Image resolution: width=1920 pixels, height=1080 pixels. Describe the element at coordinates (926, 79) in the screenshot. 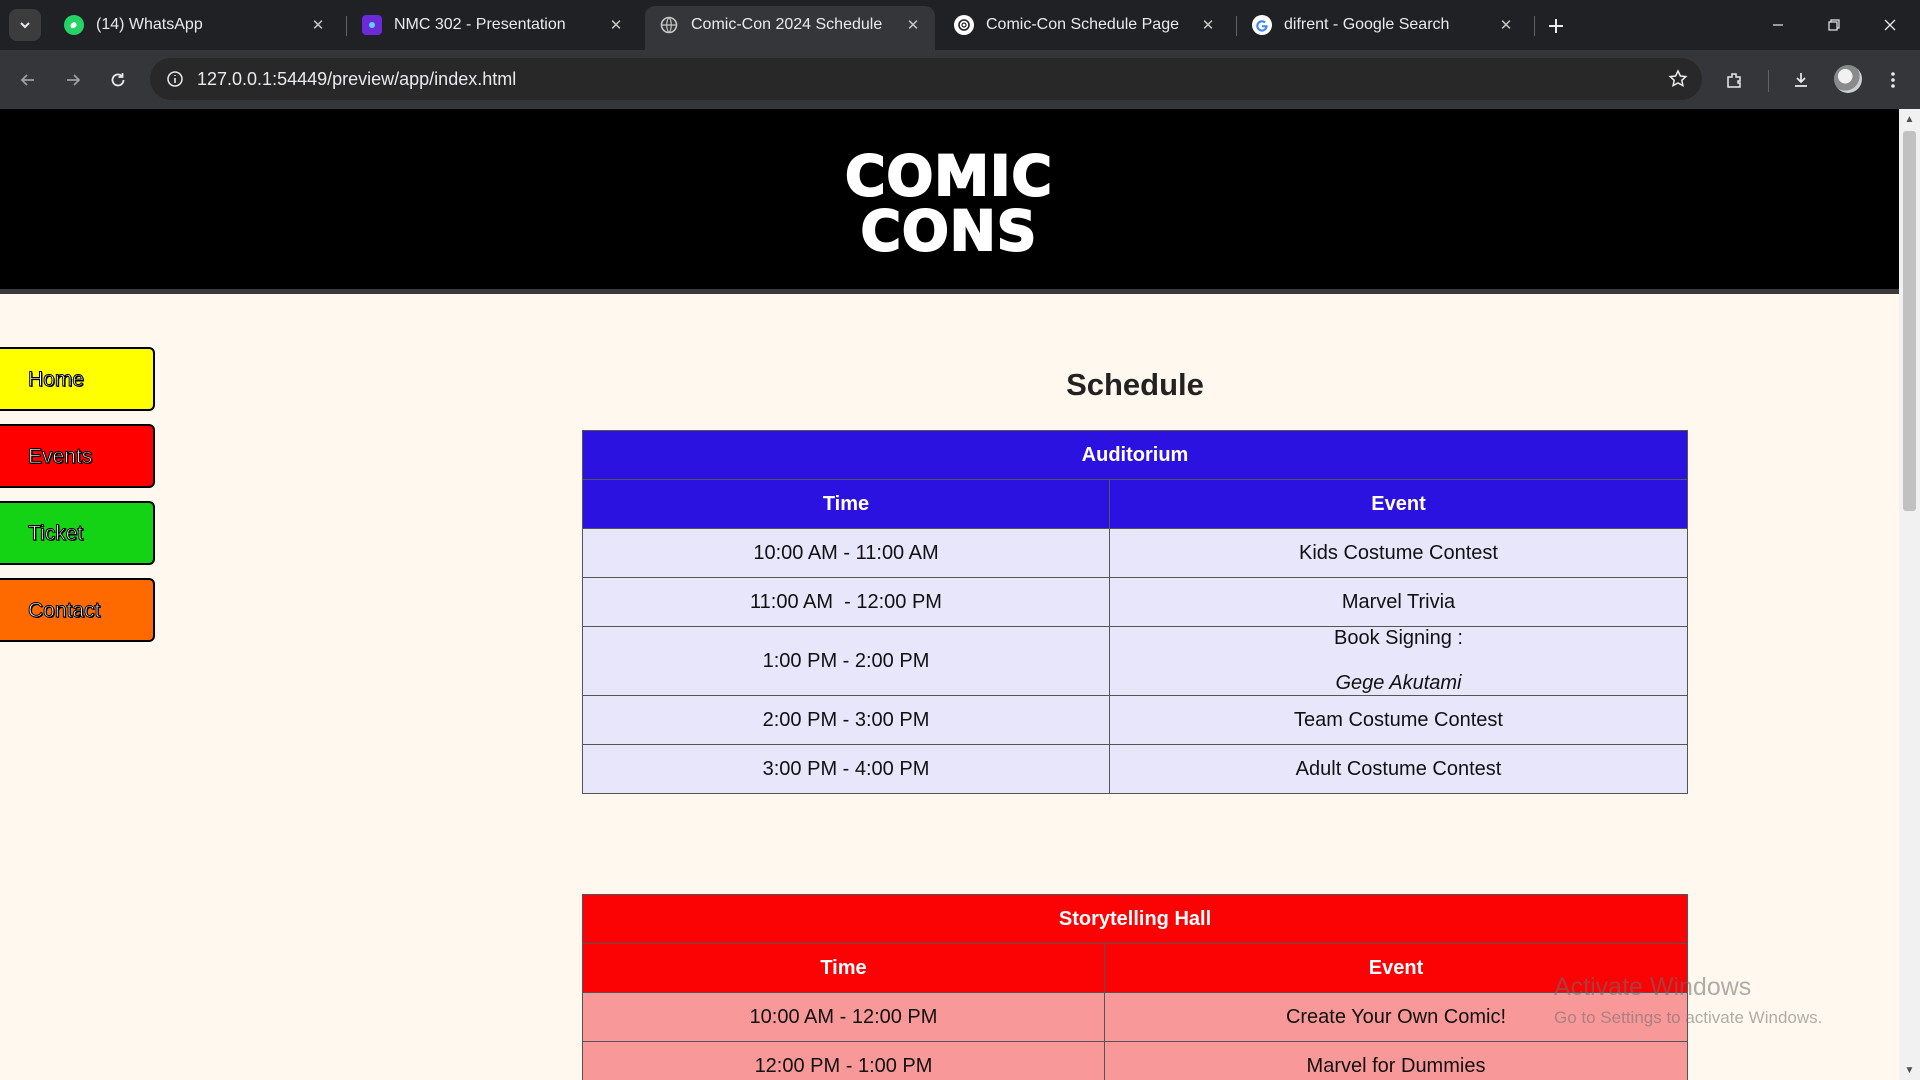

I see `address-bar: 127.0.0.1:54449/preview/app/index.html` at that location.